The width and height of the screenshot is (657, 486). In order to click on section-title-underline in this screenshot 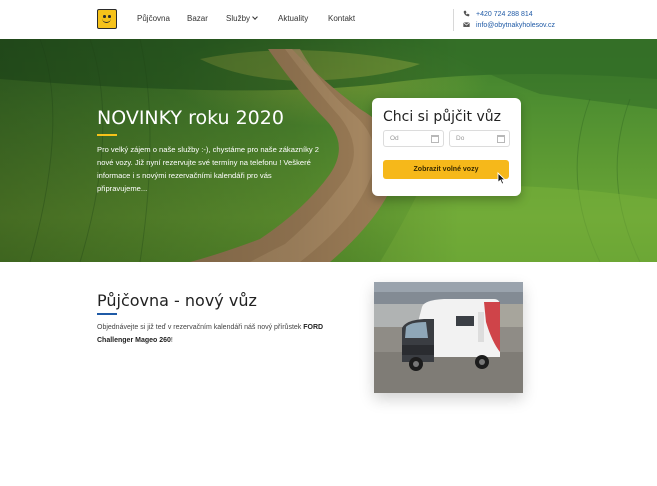, I will do `click(107, 314)`.